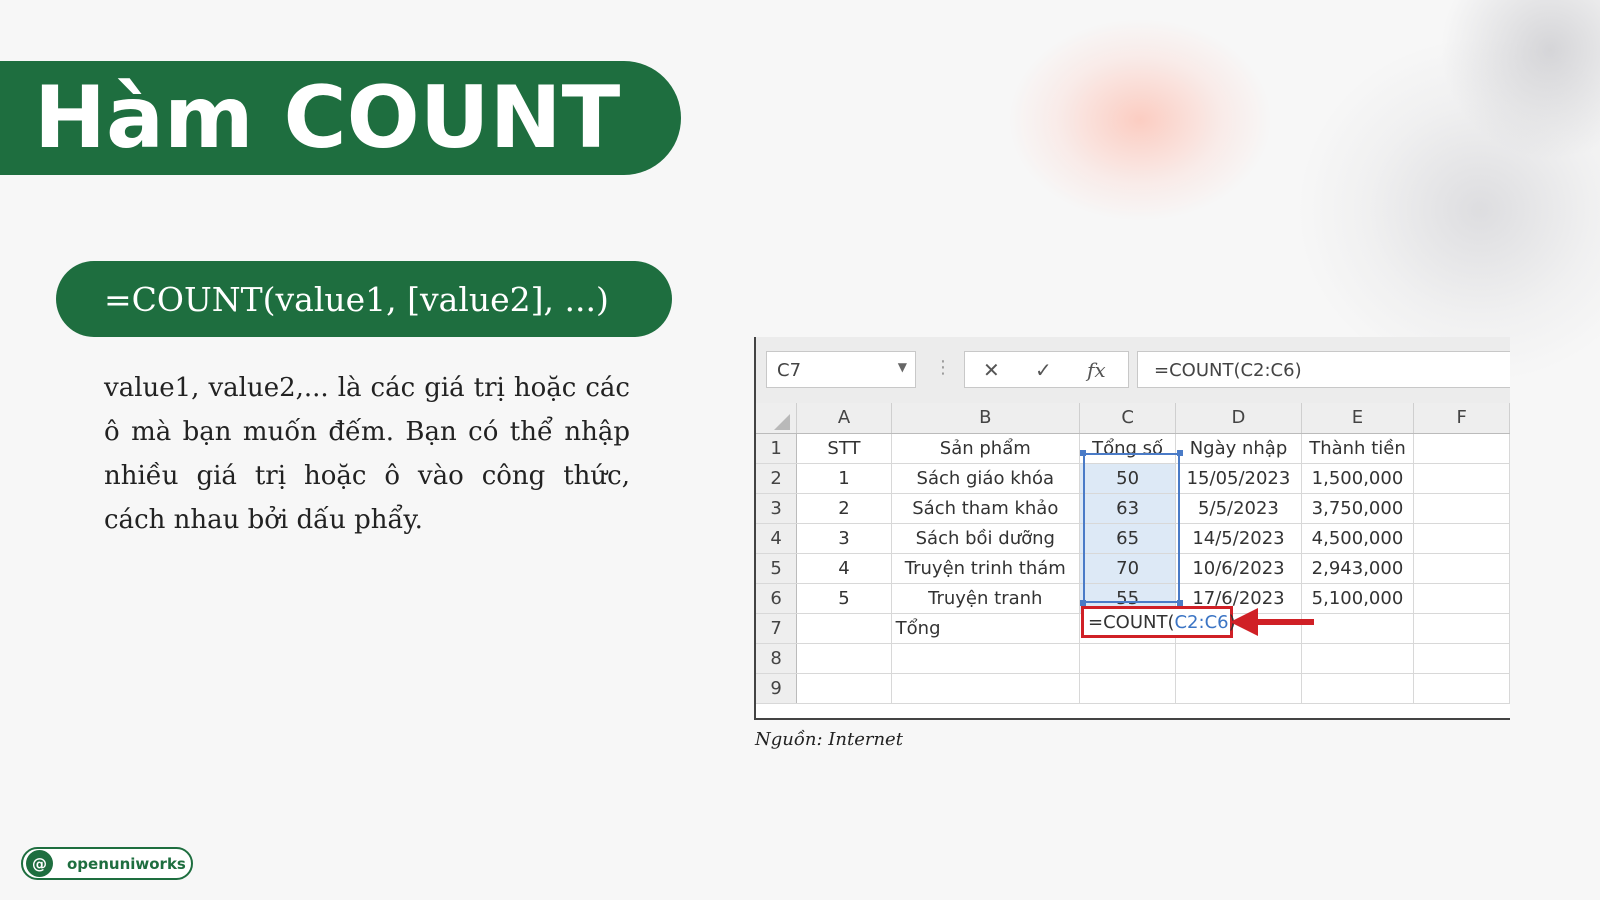 Image resolution: width=1600 pixels, height=900 pixels. What do you see at coordinates (1238, 568) in the screenshot?
I see `cell-d5: 10/6/2023` at bounding box center [1238, 568].